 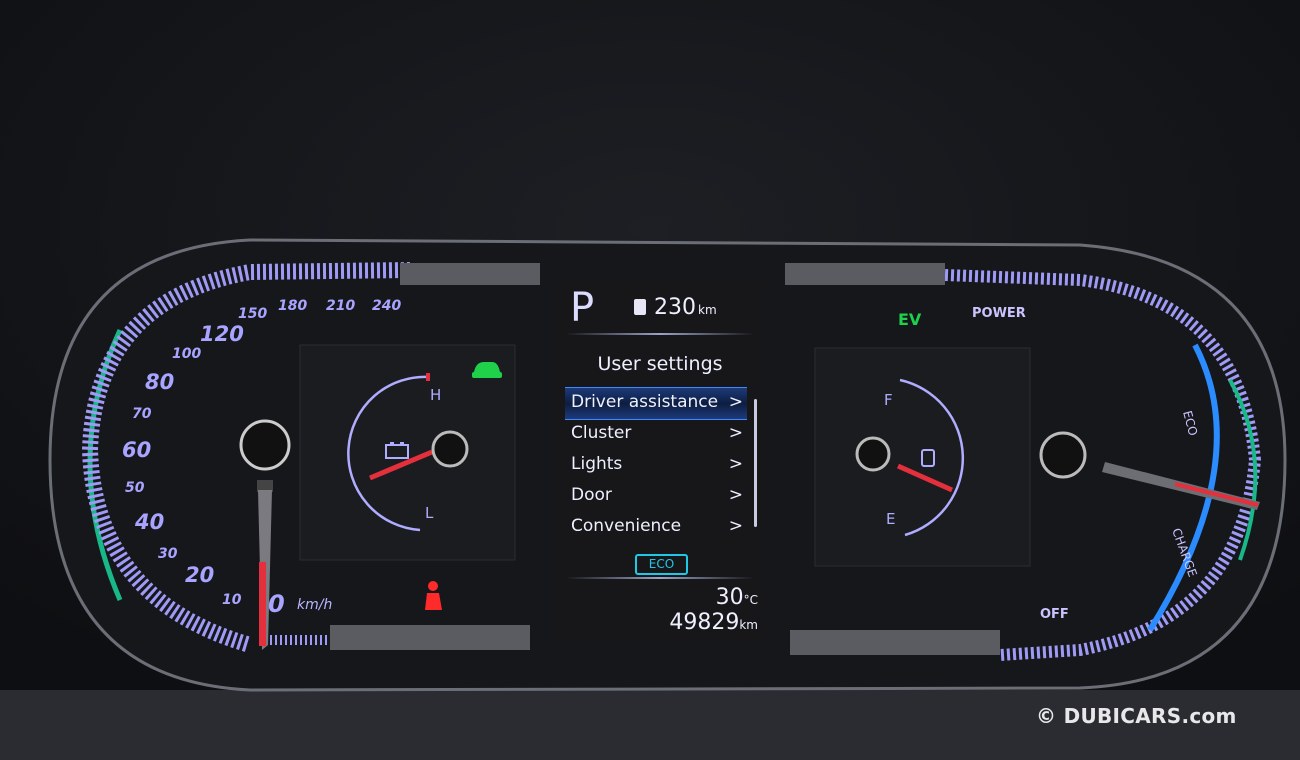 I want to click on temp-low-label: L, so click(x=429, y=513).